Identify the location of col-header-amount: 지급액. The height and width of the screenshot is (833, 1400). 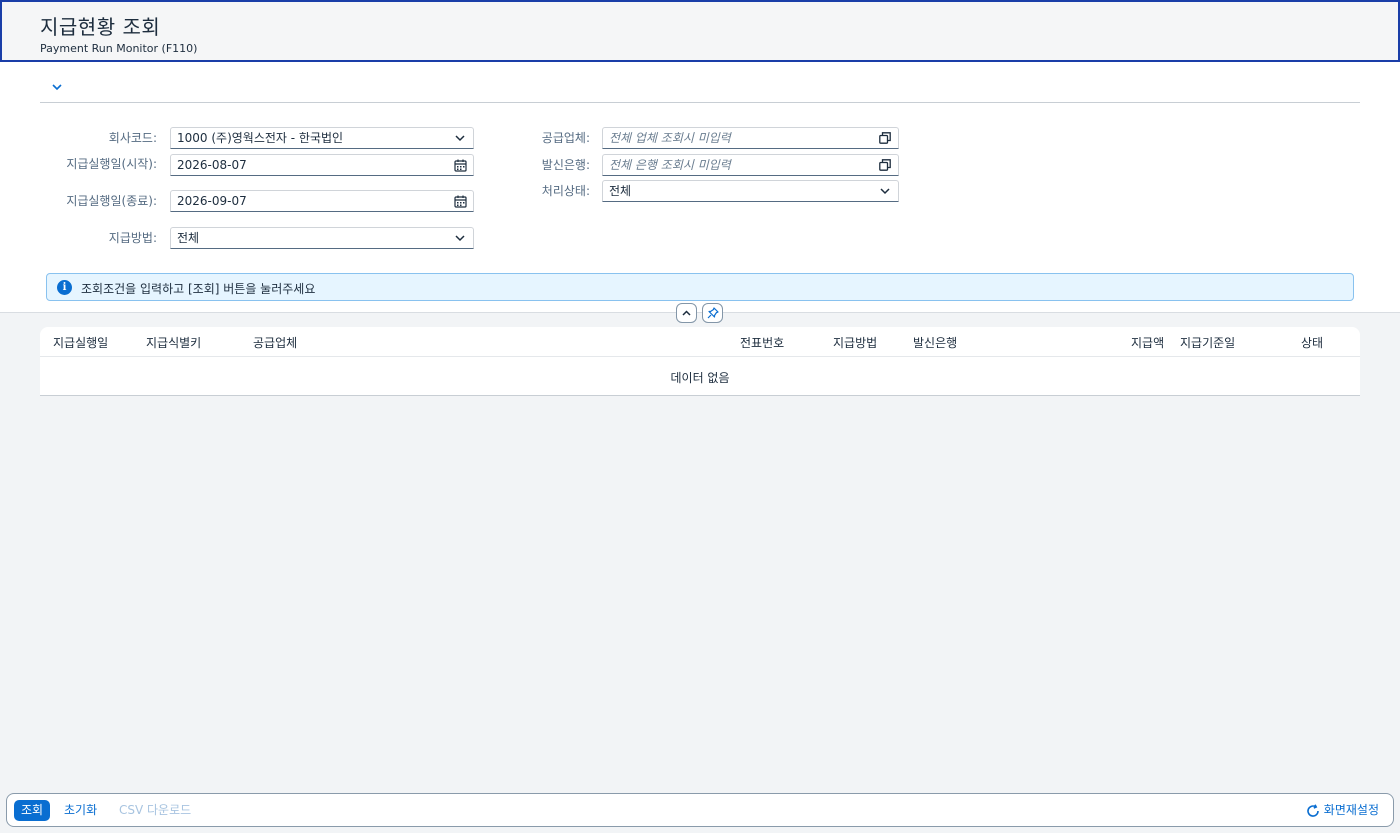
(1147, 342).